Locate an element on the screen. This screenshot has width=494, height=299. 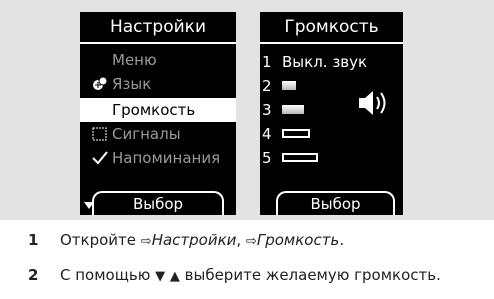
menu-item-label: Меню is located at coordinates (134, 60).